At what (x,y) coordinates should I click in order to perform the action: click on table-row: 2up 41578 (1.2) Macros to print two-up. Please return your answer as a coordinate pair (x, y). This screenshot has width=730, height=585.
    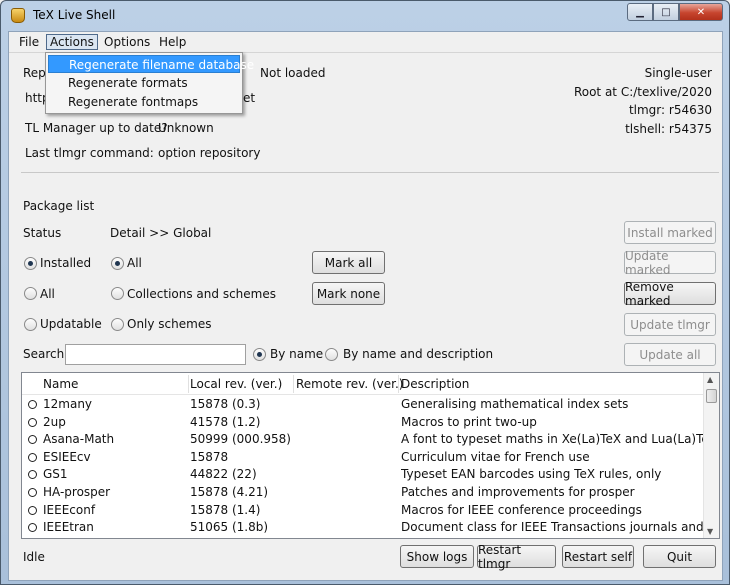
    Looking at the image, I should click on (363, 423).